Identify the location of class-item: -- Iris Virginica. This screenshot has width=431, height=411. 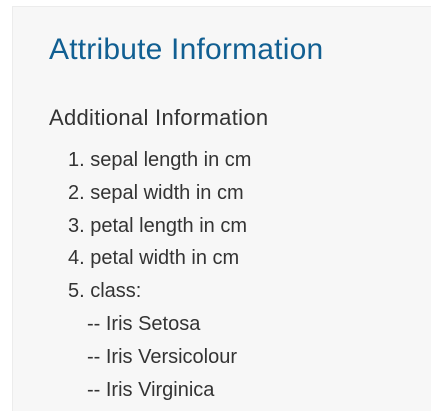
(151, 389).